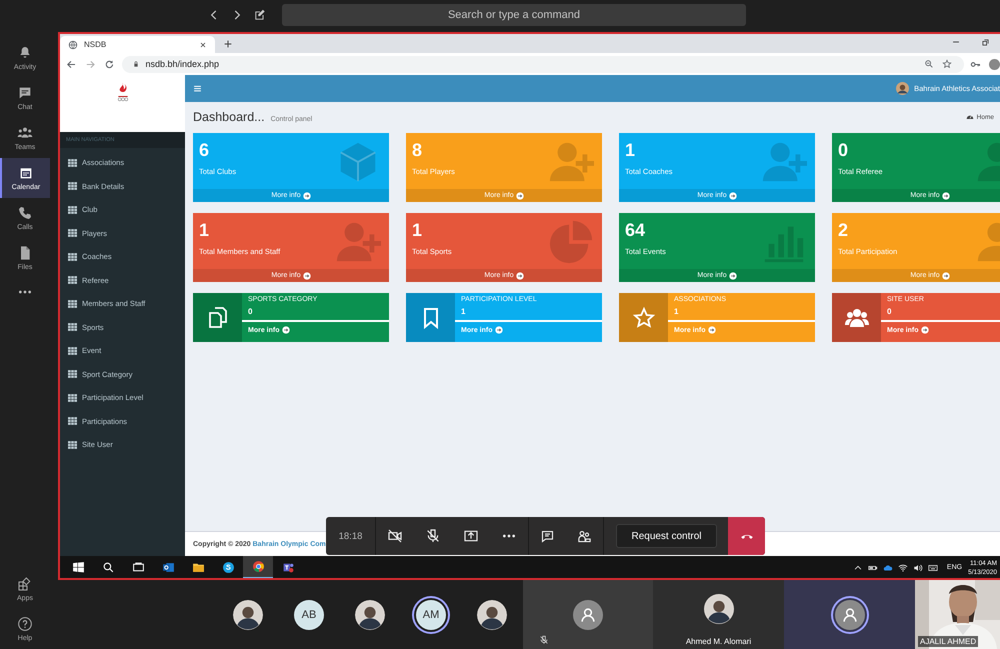 The width and height of the screenshot is (1000, 649). What do you see at coordinates (543, 64) in the screenshot?
I see `address-field: nsdb.bh/index.php` at bounding box center [543, 64].